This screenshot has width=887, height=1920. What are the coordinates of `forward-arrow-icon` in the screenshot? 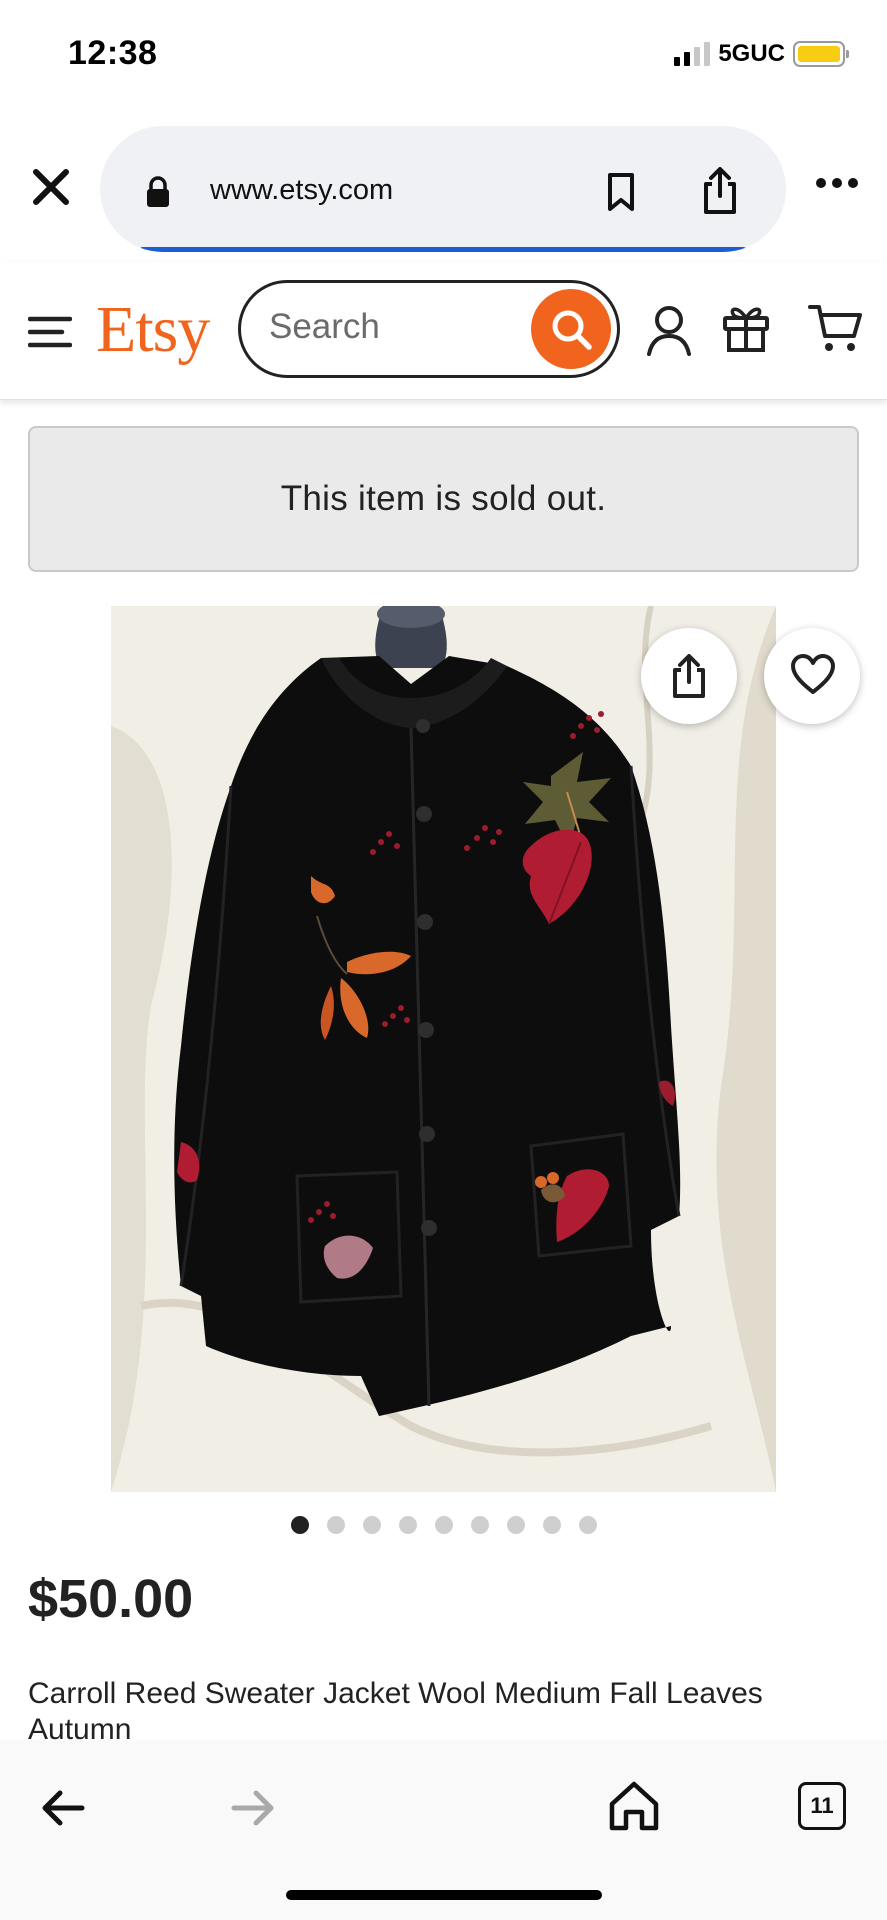 It's located at (253, 1808).